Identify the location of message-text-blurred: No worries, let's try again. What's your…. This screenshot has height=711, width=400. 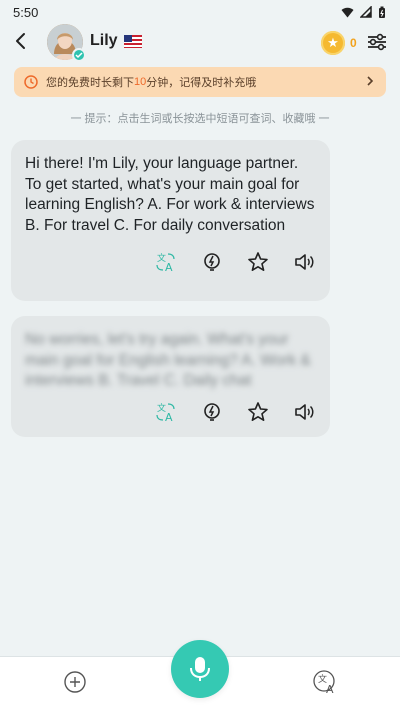
(170, 361).